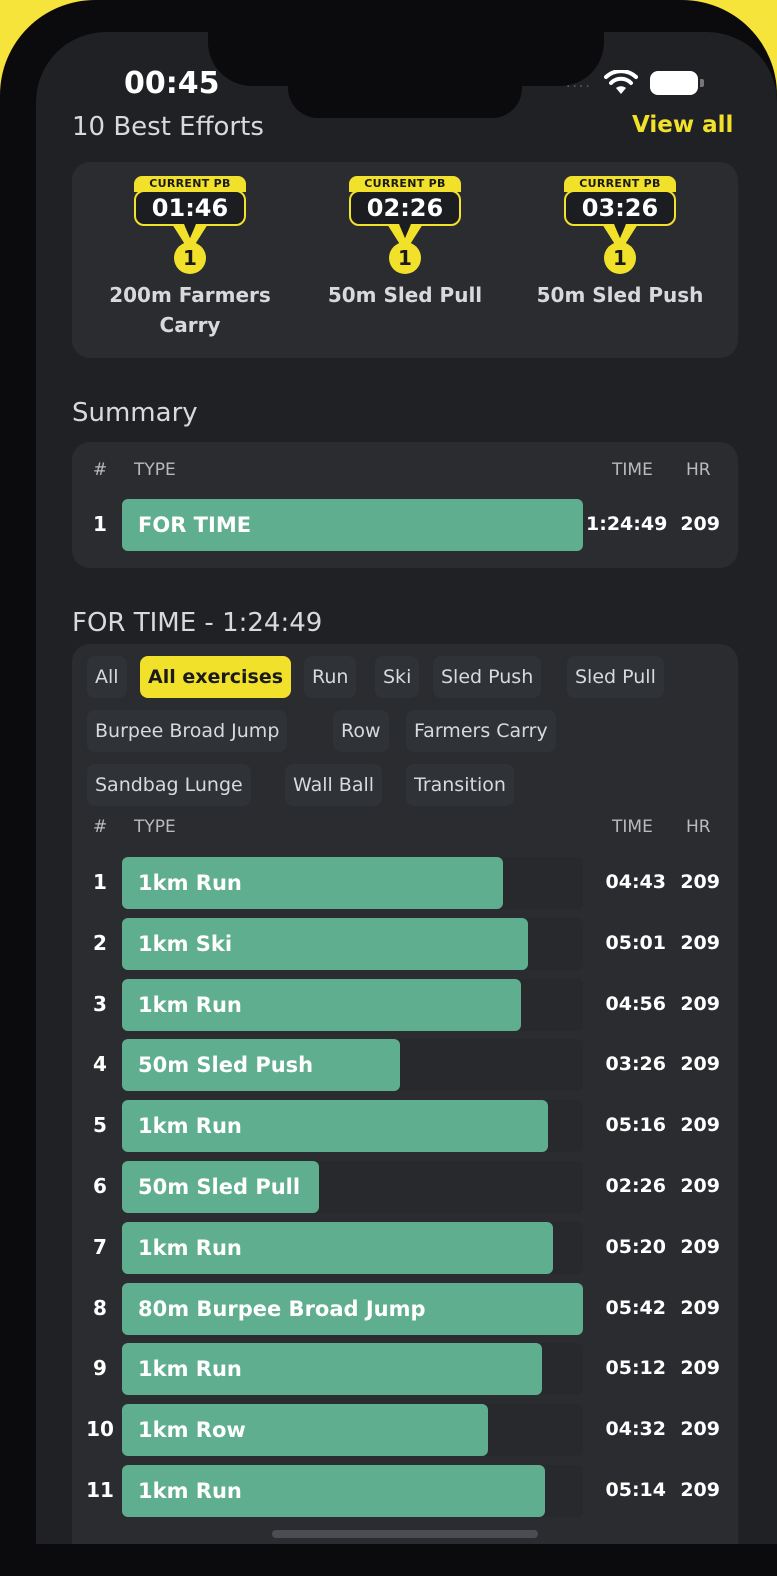 The image size is (777, 1576). I want to click on filter-chip: Sandbag Lunge, so click(169, 785).